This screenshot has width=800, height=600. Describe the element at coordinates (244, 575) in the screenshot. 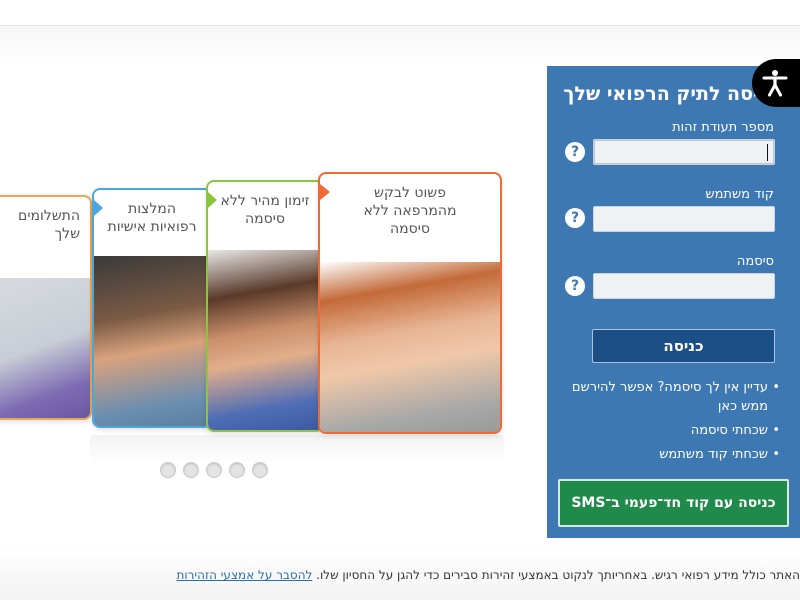

I see `safety-measures-link: להסבר על אמצעי הזהירות` at that location.